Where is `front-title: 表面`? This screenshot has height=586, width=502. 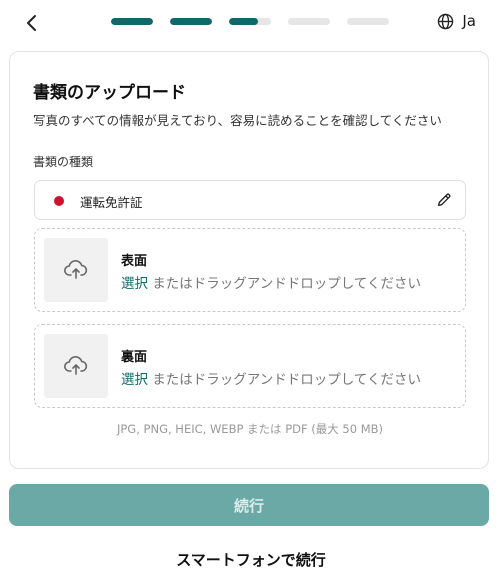
front-title: 表面 is located at coordinates (134, 261).